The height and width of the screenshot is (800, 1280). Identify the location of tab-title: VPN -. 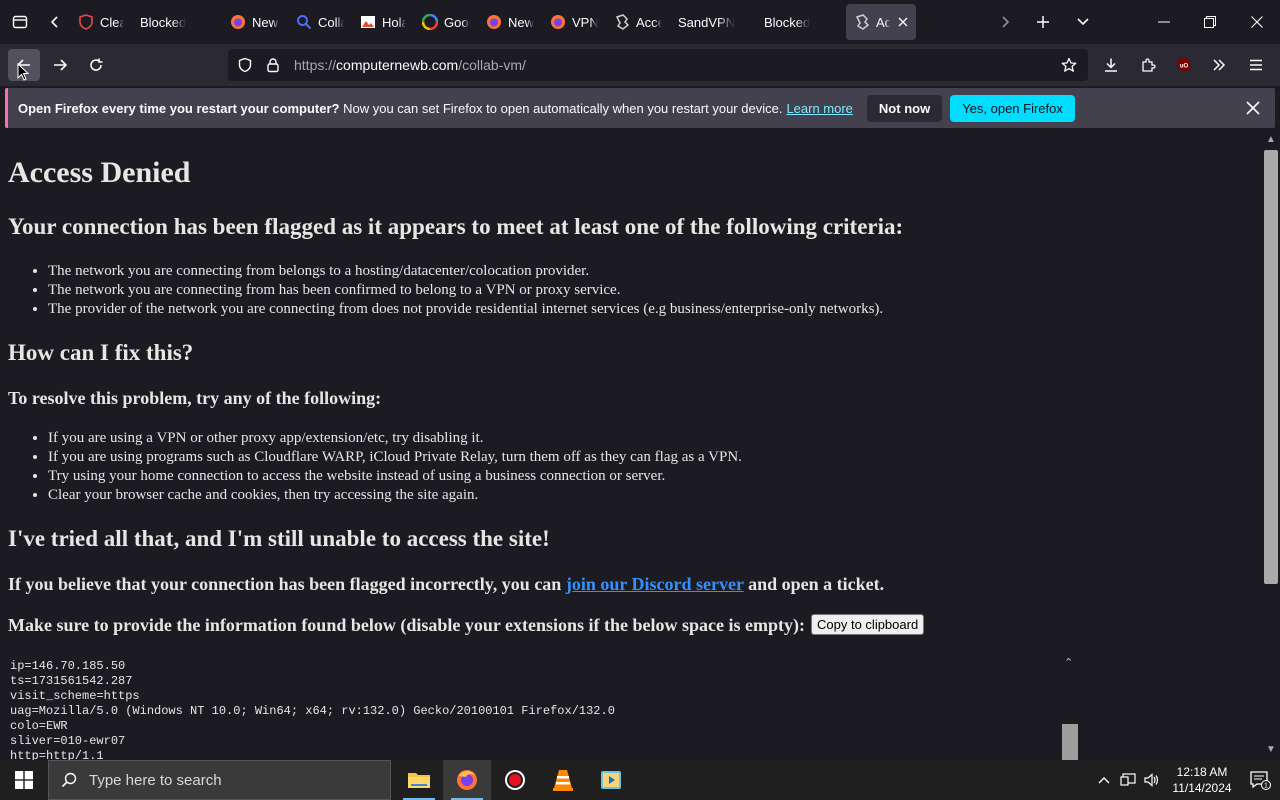
(585, 22).